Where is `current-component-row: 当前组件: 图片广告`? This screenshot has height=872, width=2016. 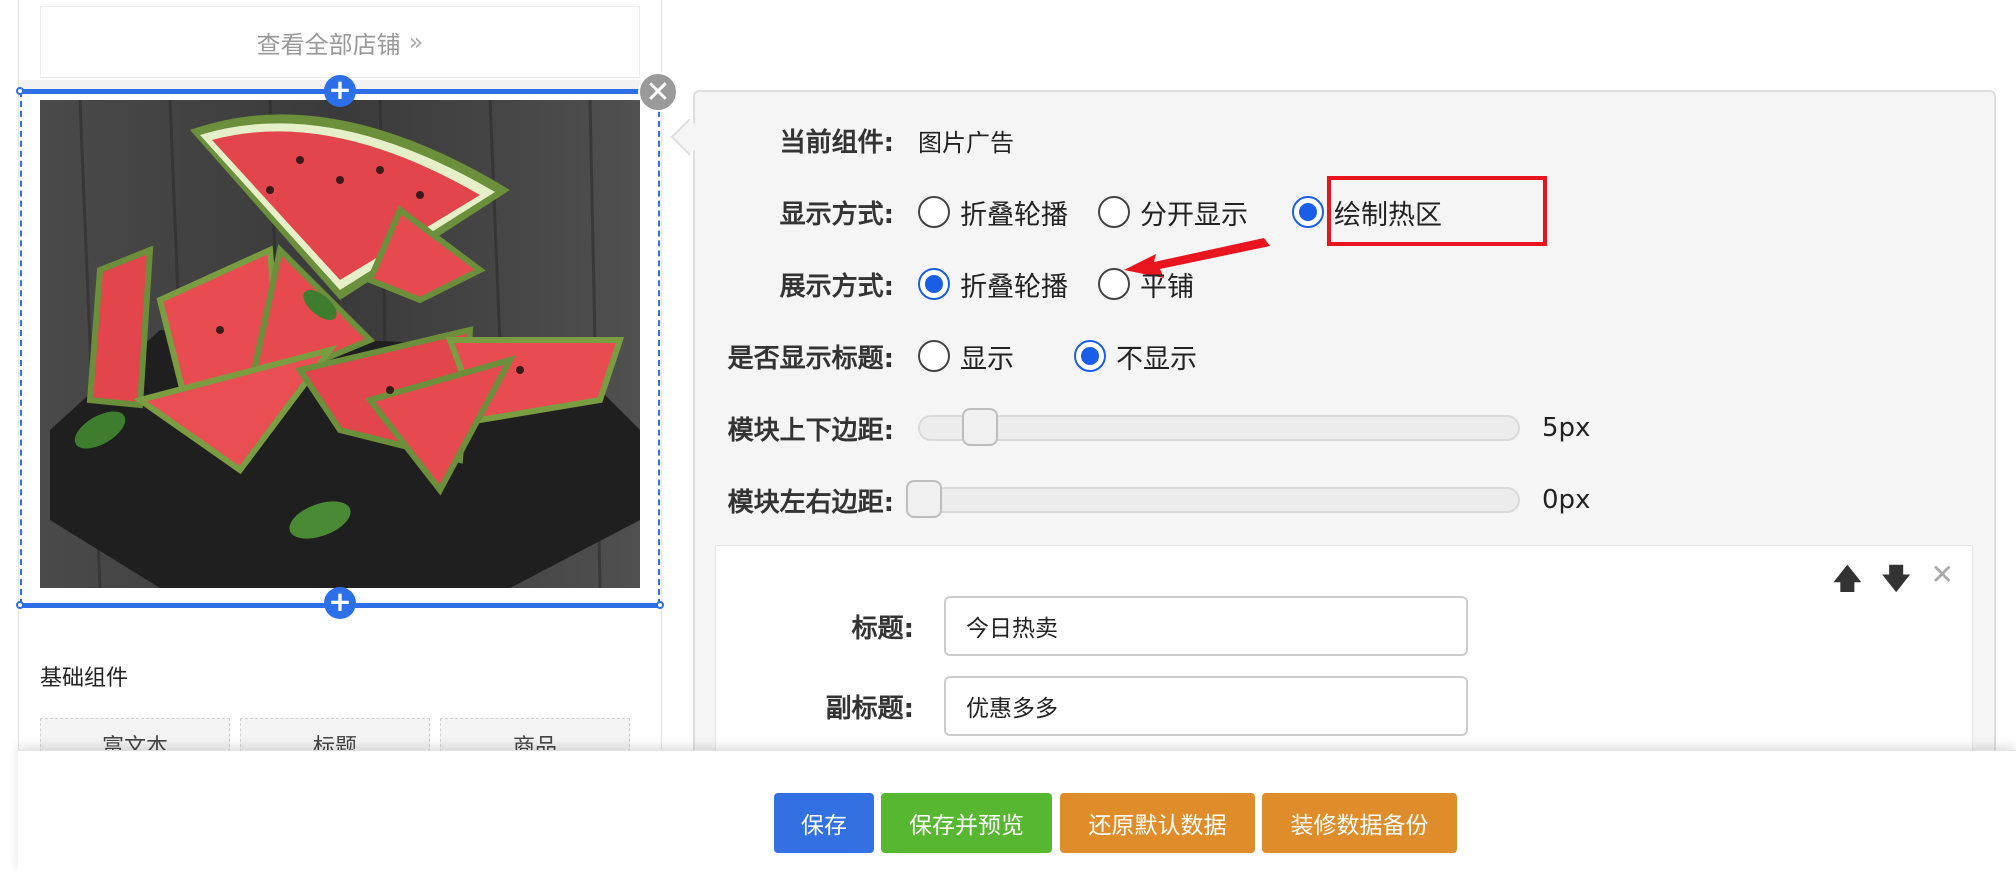 current-component-row: 当前组件: 图片广告 is located at coordinates (857, 140).